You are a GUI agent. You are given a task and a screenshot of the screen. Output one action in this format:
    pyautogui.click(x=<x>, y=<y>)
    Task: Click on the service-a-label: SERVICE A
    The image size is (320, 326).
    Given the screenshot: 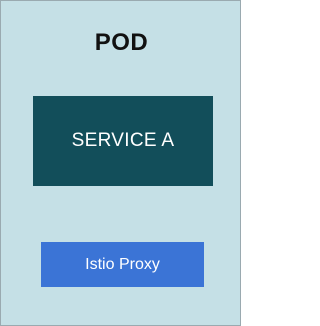 What is the action you would take?
    pyautogui.click(x=123, y=140)
    